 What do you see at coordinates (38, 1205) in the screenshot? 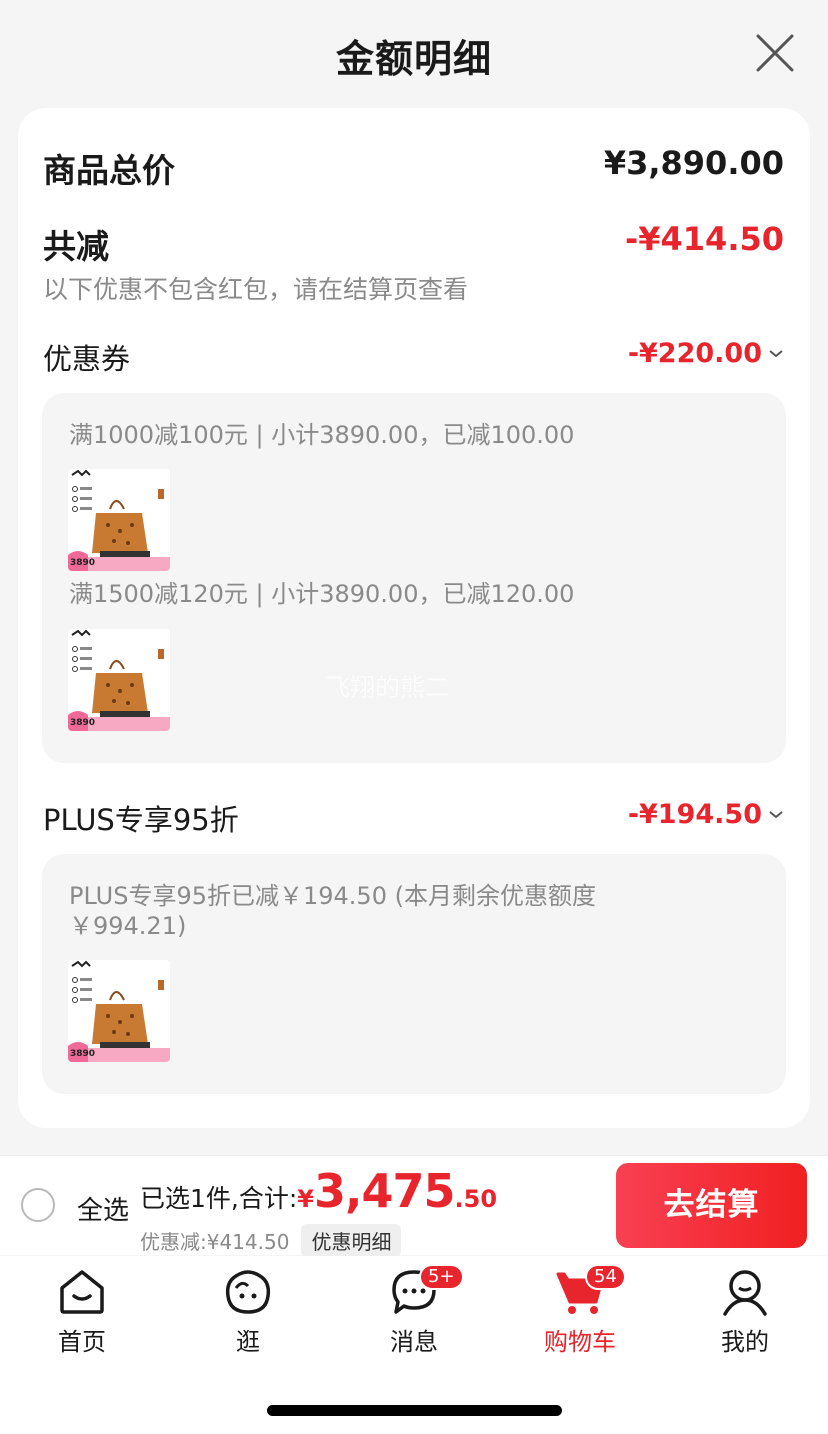
I see `select-all-checkbox` at bounding box center [38, 1205].